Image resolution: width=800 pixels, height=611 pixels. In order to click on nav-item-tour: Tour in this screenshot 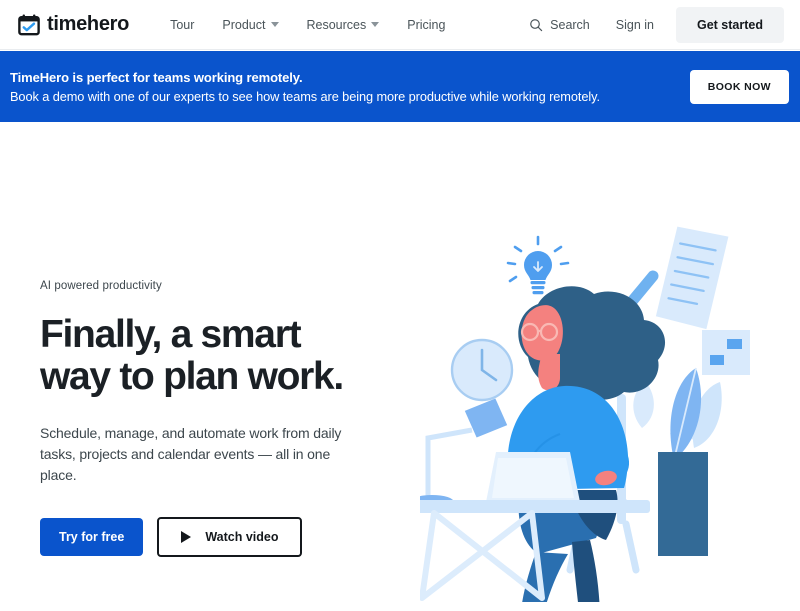, I will do `click(182, 25)`.